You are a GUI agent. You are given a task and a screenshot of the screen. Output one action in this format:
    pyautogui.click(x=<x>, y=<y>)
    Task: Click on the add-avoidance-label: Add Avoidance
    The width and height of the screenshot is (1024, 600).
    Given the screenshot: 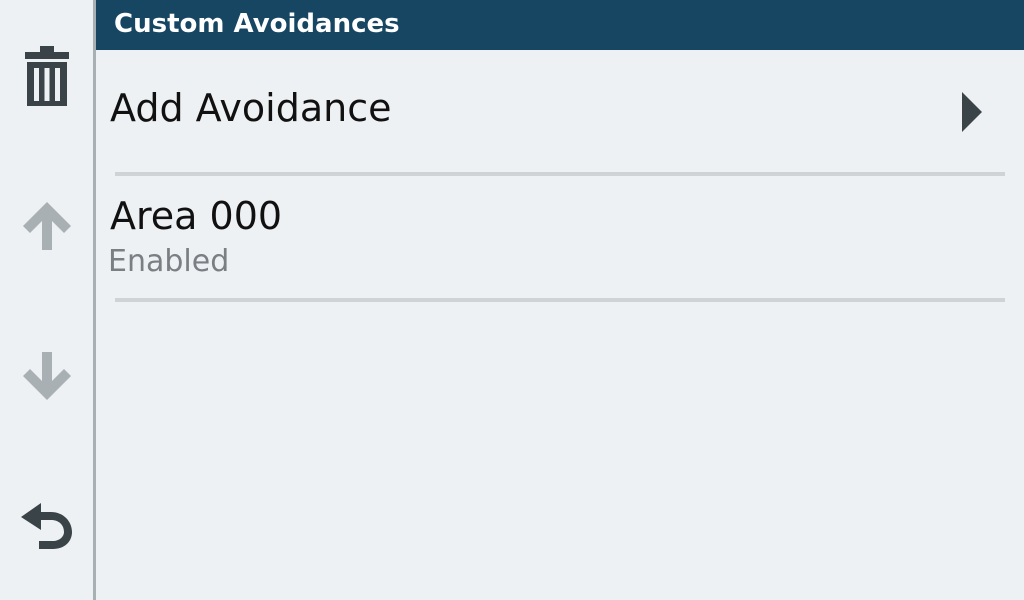 What is the action you would take?
    pyautogui.click(x=251, y=108)
    